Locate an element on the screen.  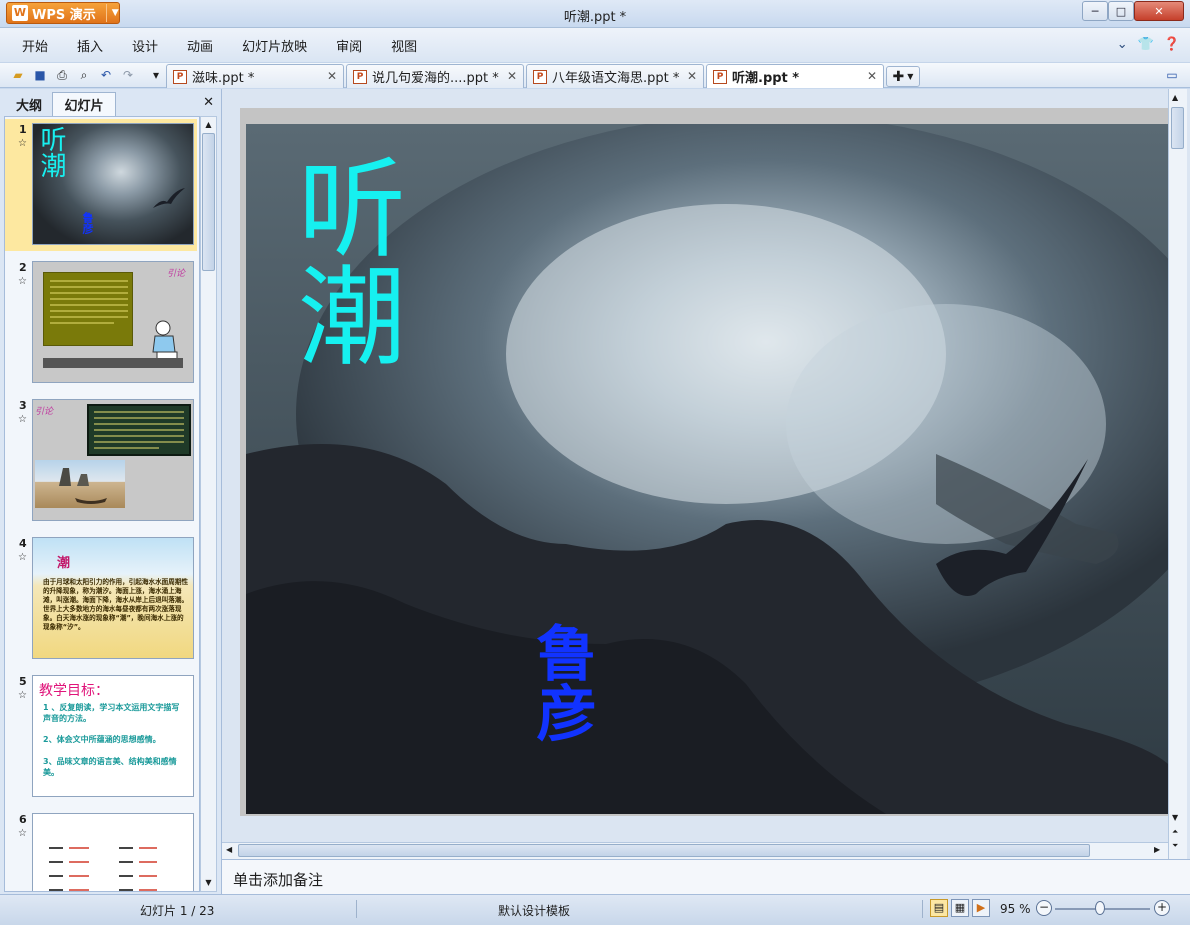
slide-thumbnail-3: 3 ☆ 引论 is located at coordinates (101, 461).